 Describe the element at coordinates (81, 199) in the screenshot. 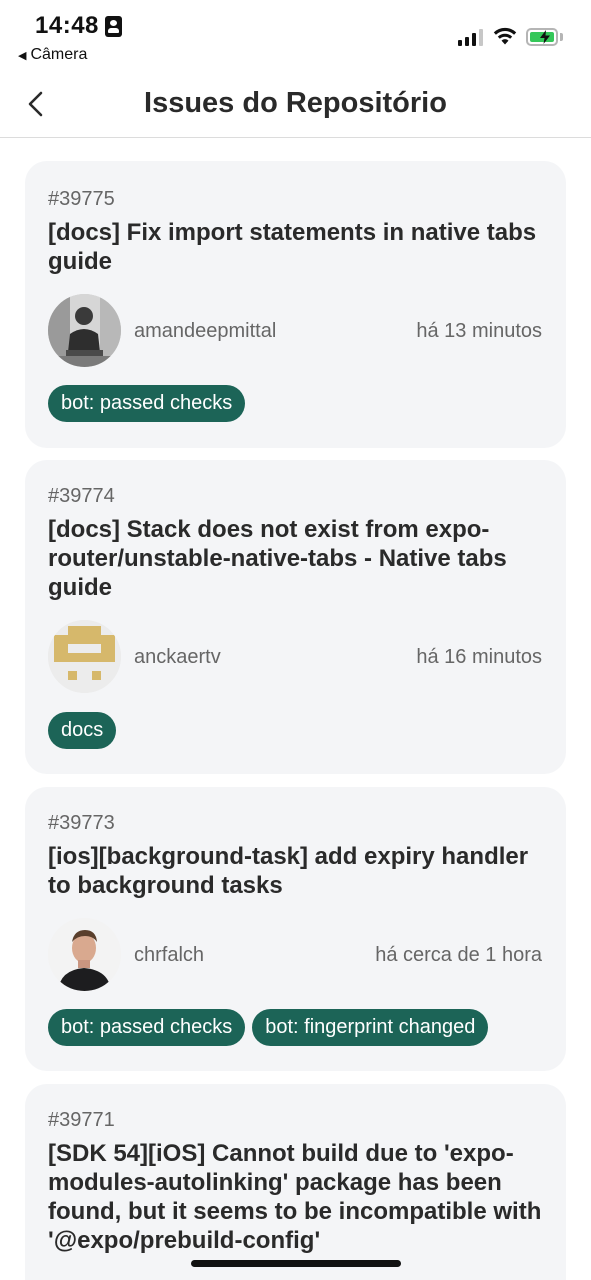

I see `issue-number: #39775` at that location.